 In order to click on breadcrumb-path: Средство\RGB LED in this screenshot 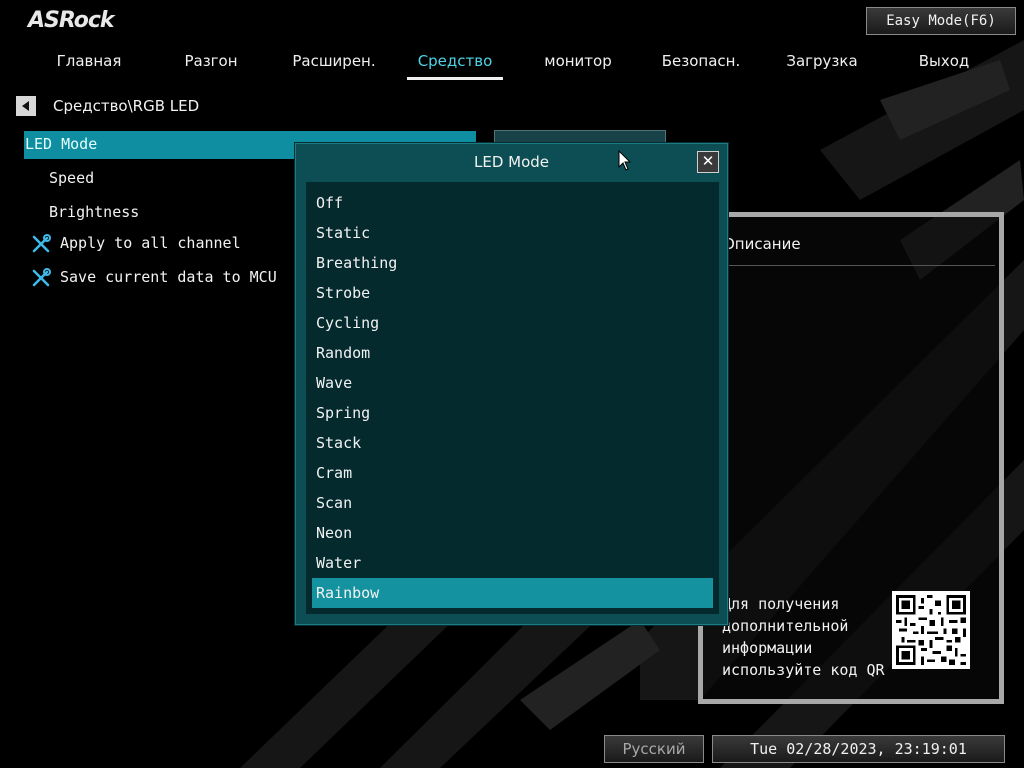, I will do `click(126, 106)`.